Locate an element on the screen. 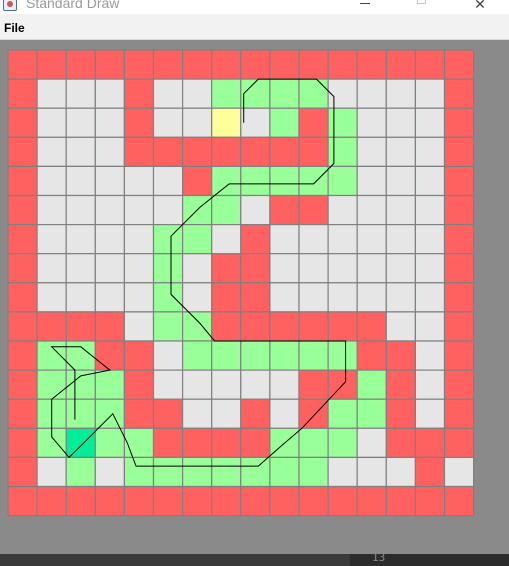 This screenshot has height=566, width=509. menu-file: File is located at coordinates (14, 28).